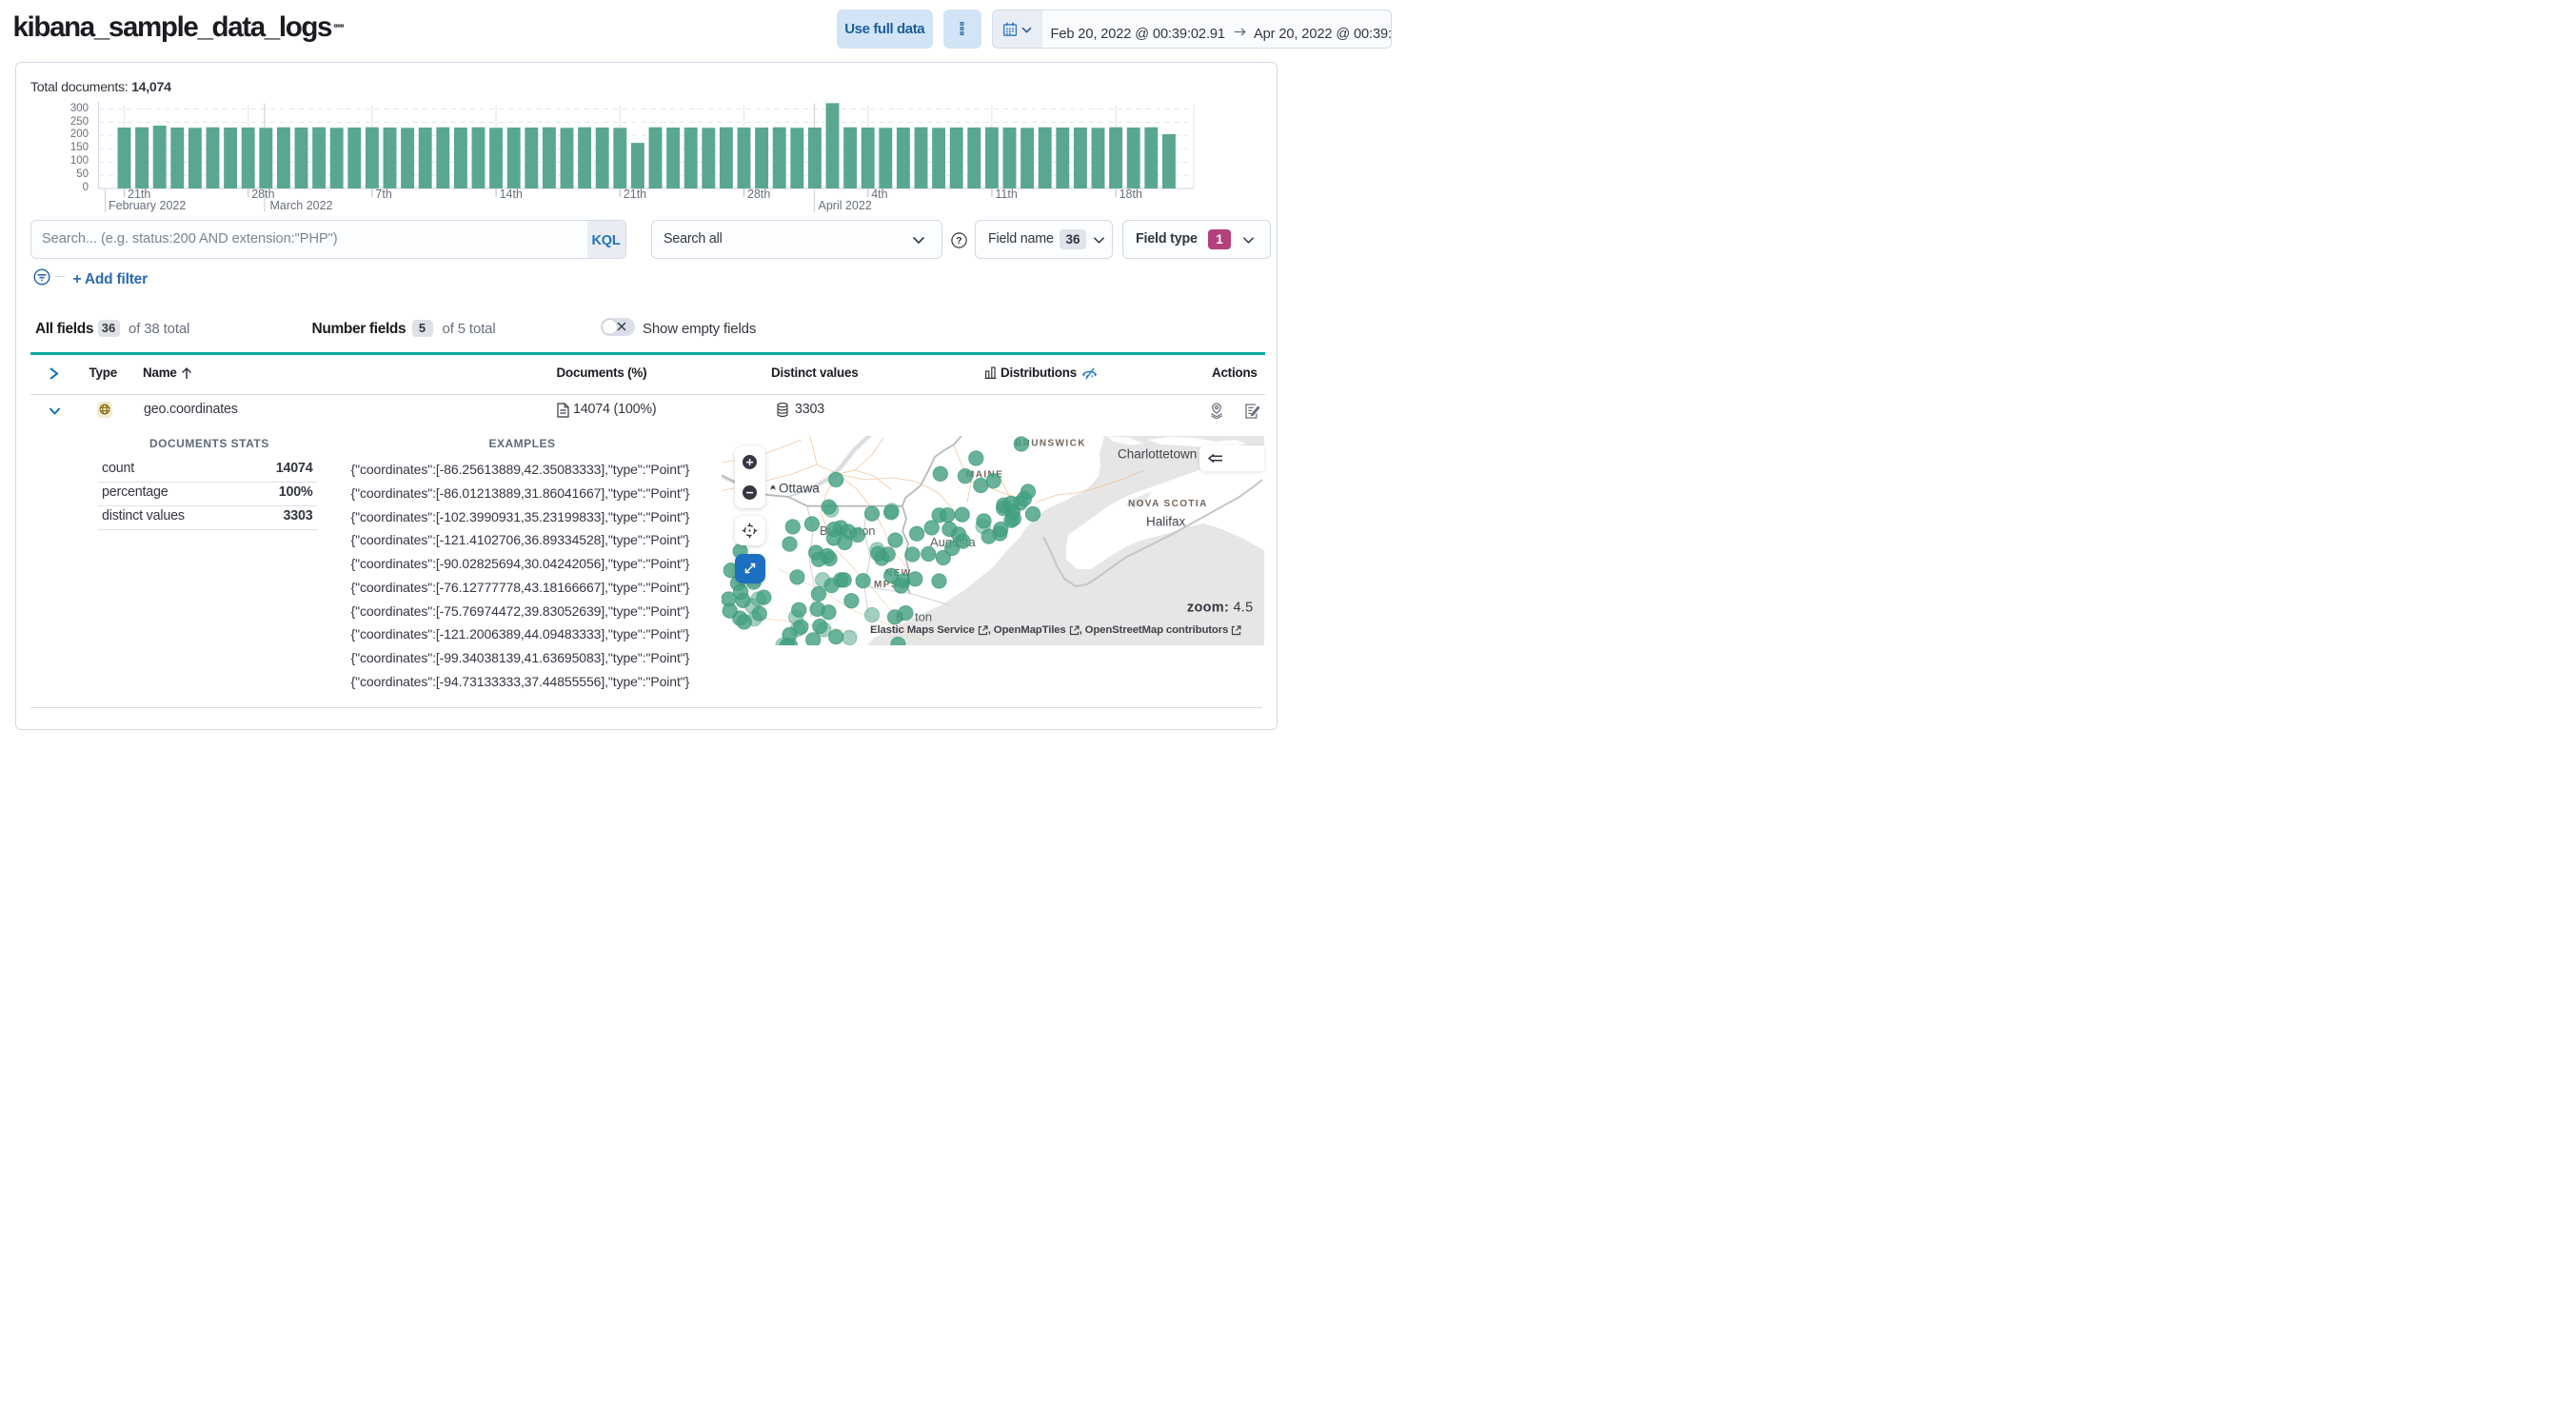 The height and width of the screenshot is (1422, 2576). What do you see at coordinates (1157, 453) in the screenshot?
I see `svg-text: Charlottetown` at bounding box center [1157, 453].